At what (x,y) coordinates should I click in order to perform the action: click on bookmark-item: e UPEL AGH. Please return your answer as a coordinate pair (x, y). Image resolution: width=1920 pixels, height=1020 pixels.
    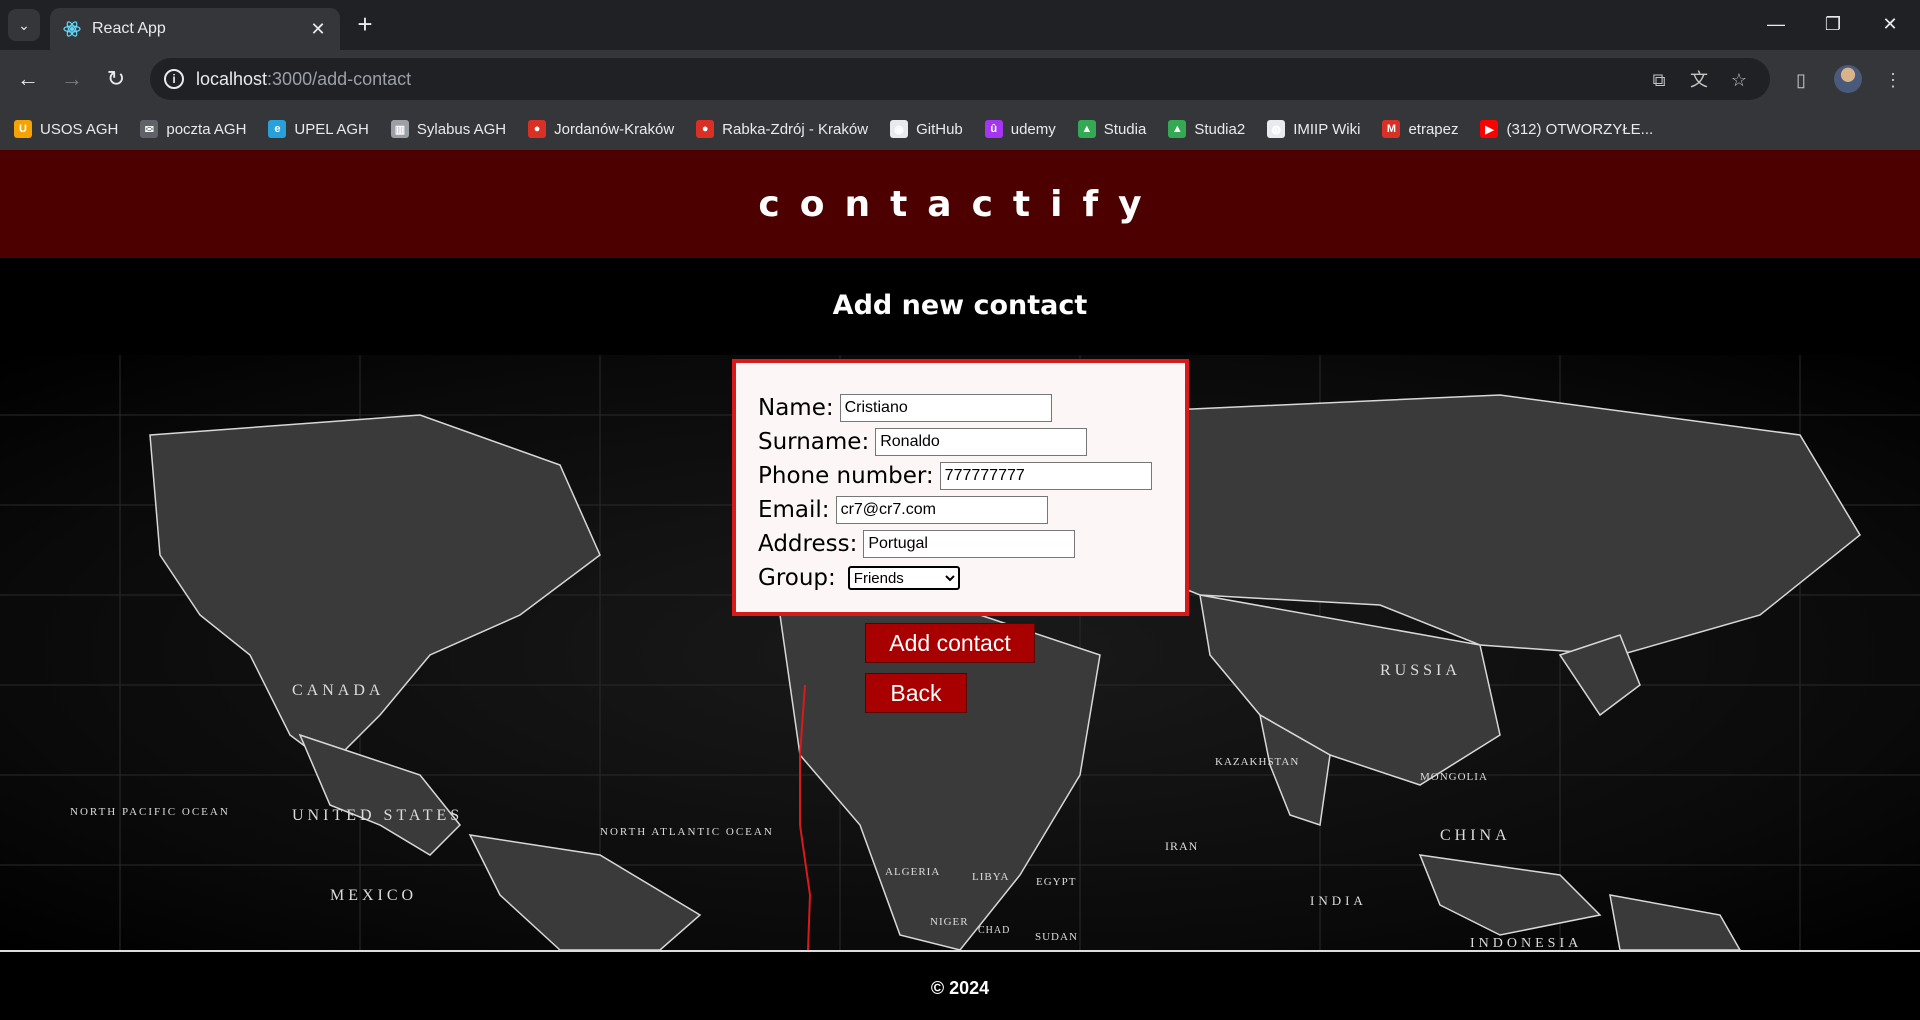
    Looking at the image, I should click on (318, 129).